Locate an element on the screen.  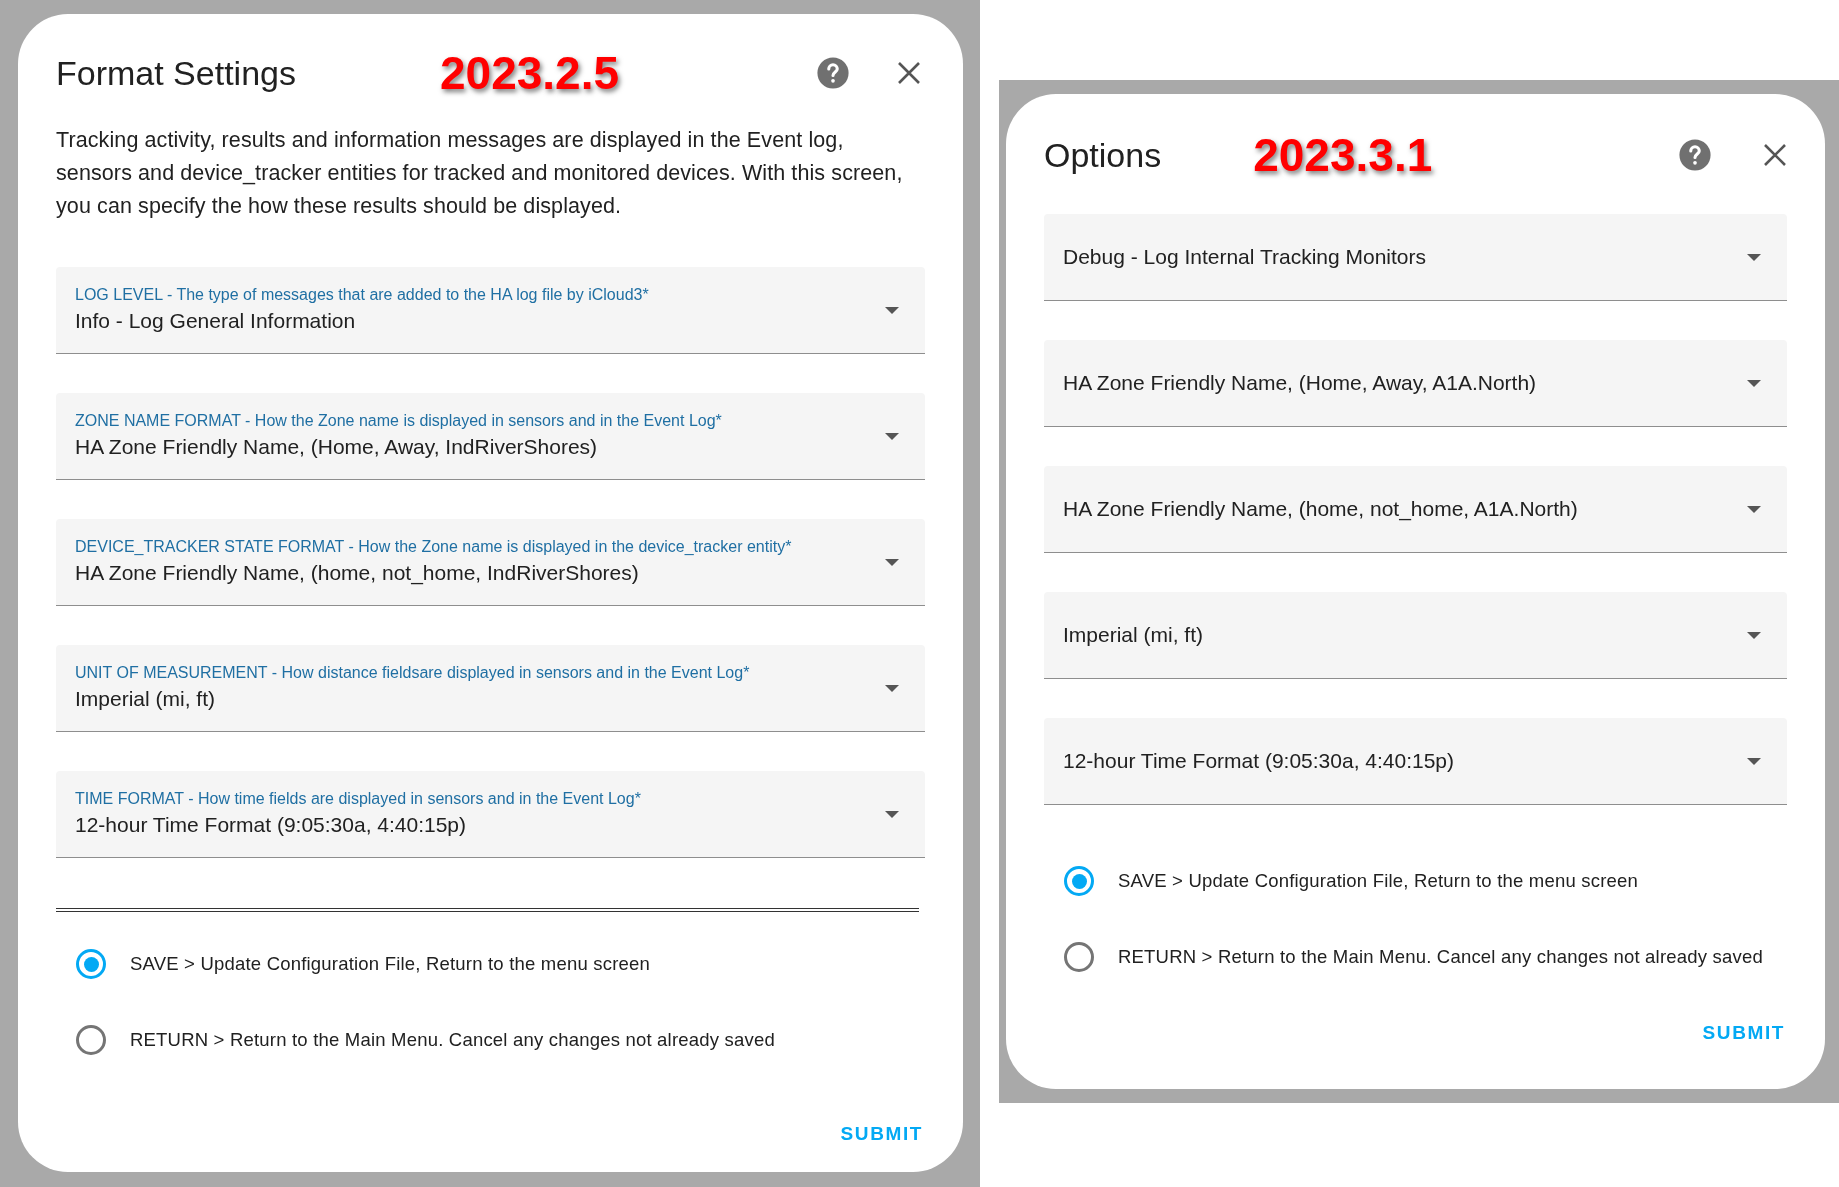
dialog-title: Options is located at coordinates (1103, 155).